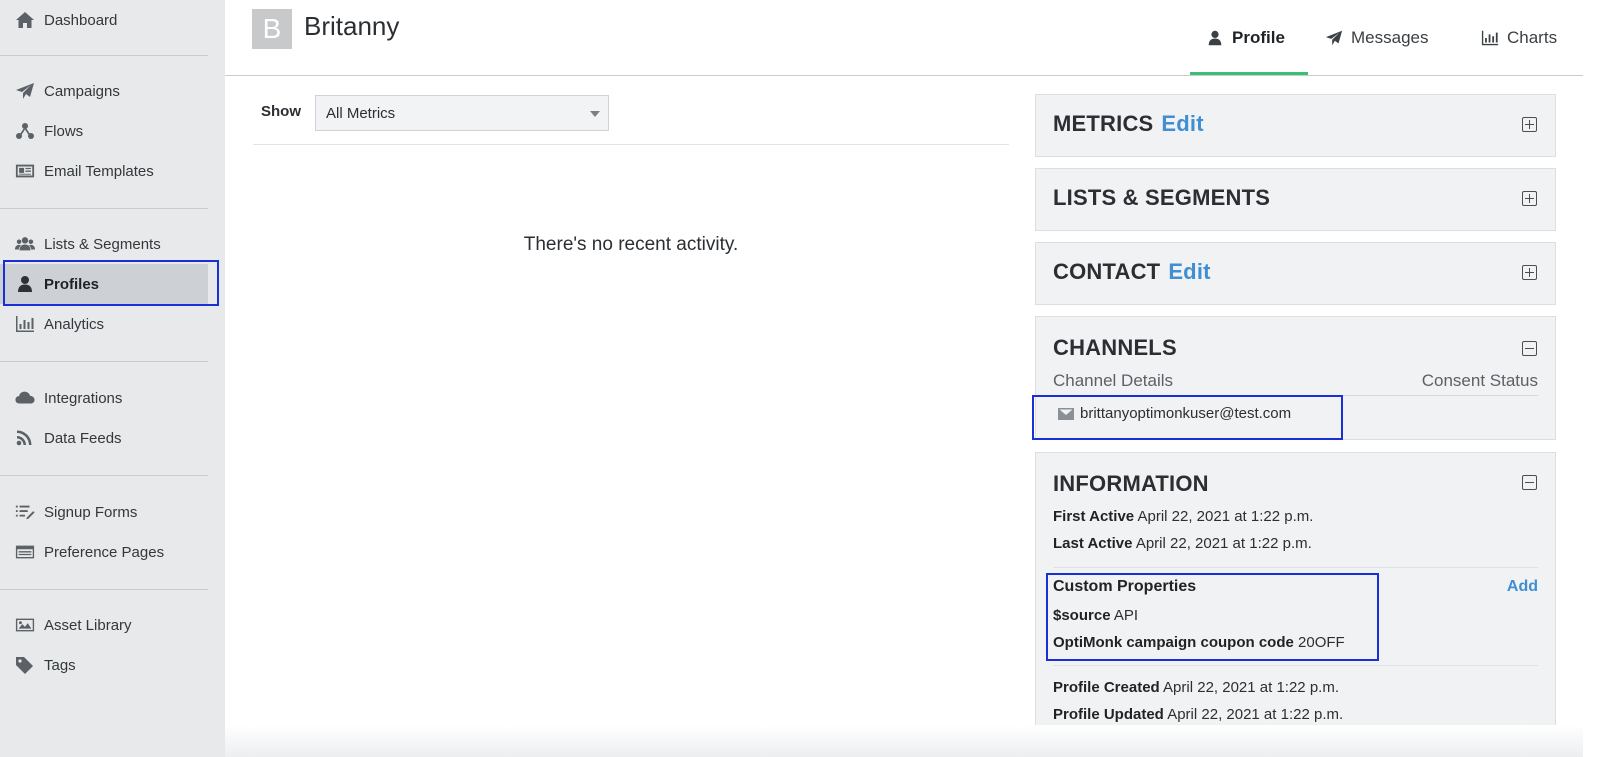 Image resolution: width=1600 pixels, height=757 pixels. I want to click on metrics-panel: METRICS Edit, so click(1295, 125).